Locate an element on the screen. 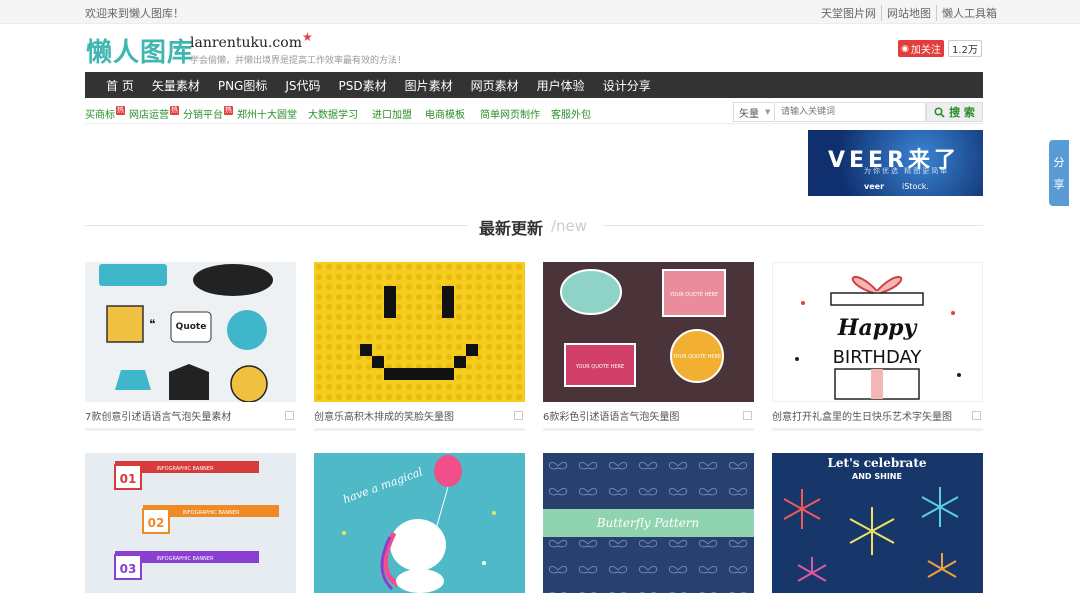 The height and width of the screenshot is (599, 1080). nav-web: 网页素材 is located at coordinates (495, 85).